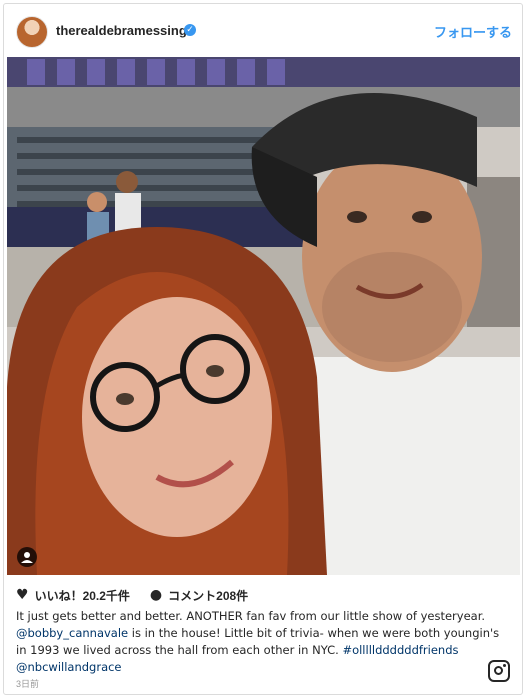 Image resolution: width=528 pixels, height=700 pixels. What do you see at coordinates (190, 30) in the screenshot?
I see `verified-badge-icon: ✓` at bounding box center [190, 30].